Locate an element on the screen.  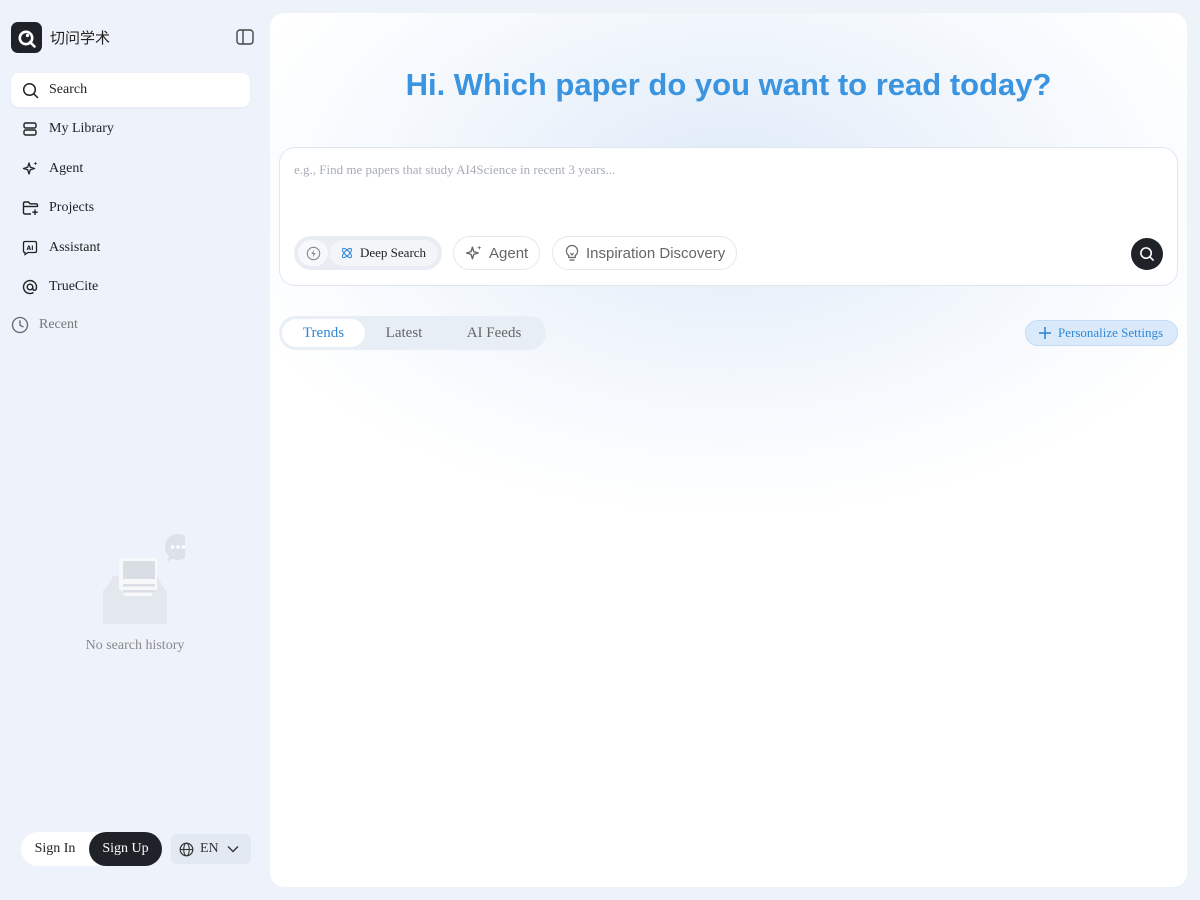
sidebar-item-assistant: AI Assistant is located at coordinates (130, 248).